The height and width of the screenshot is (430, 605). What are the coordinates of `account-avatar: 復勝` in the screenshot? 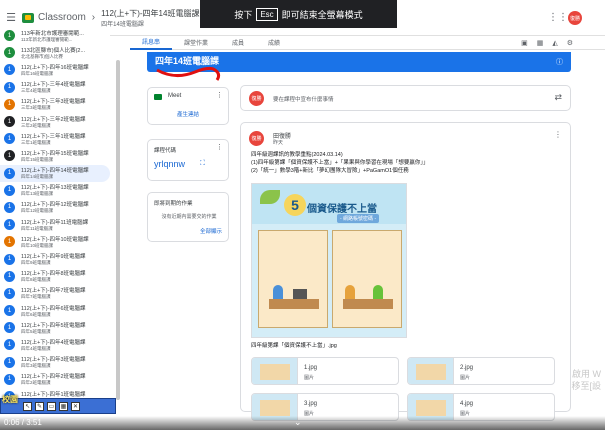 It's located at (575, 18).